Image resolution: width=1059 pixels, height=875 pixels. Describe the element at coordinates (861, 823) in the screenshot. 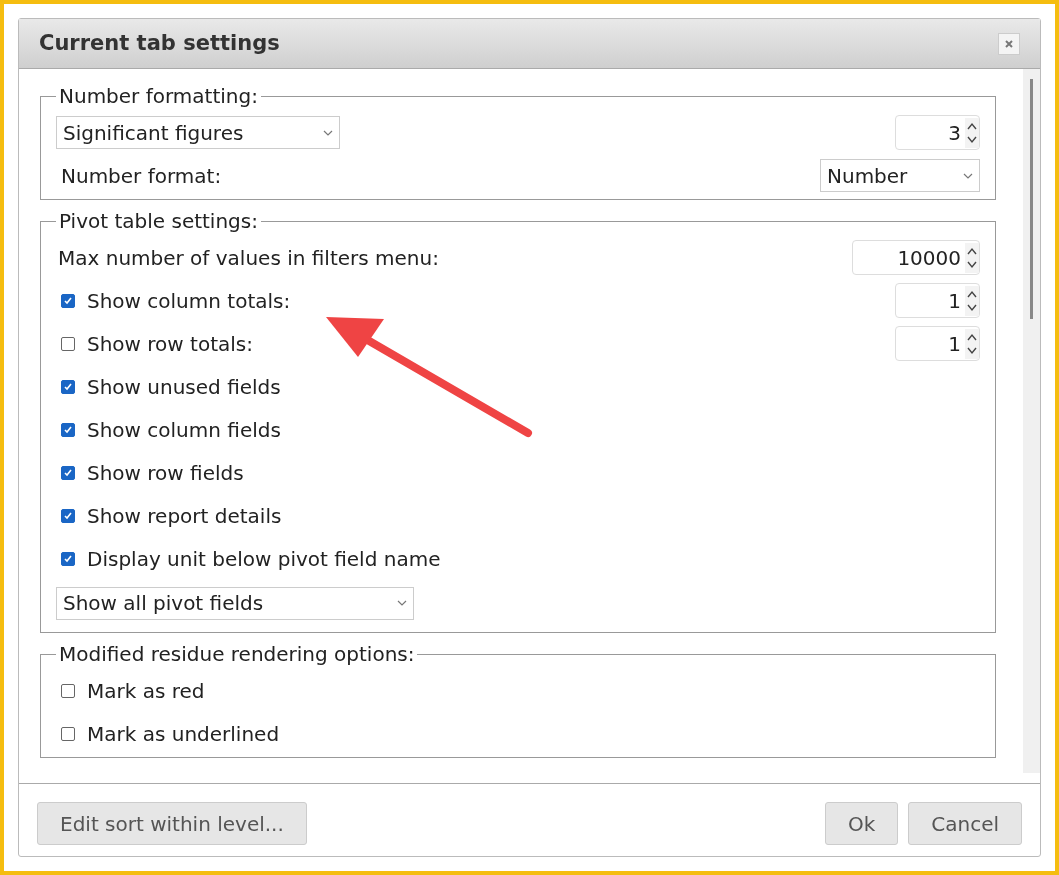

I see `dialog-button: Ok` at that location.